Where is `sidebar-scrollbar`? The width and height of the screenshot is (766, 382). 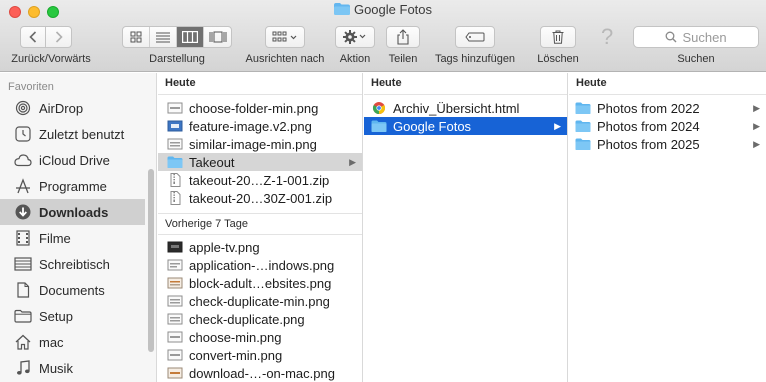
sidebar-scrollbar is located at coordinates (151, 260).